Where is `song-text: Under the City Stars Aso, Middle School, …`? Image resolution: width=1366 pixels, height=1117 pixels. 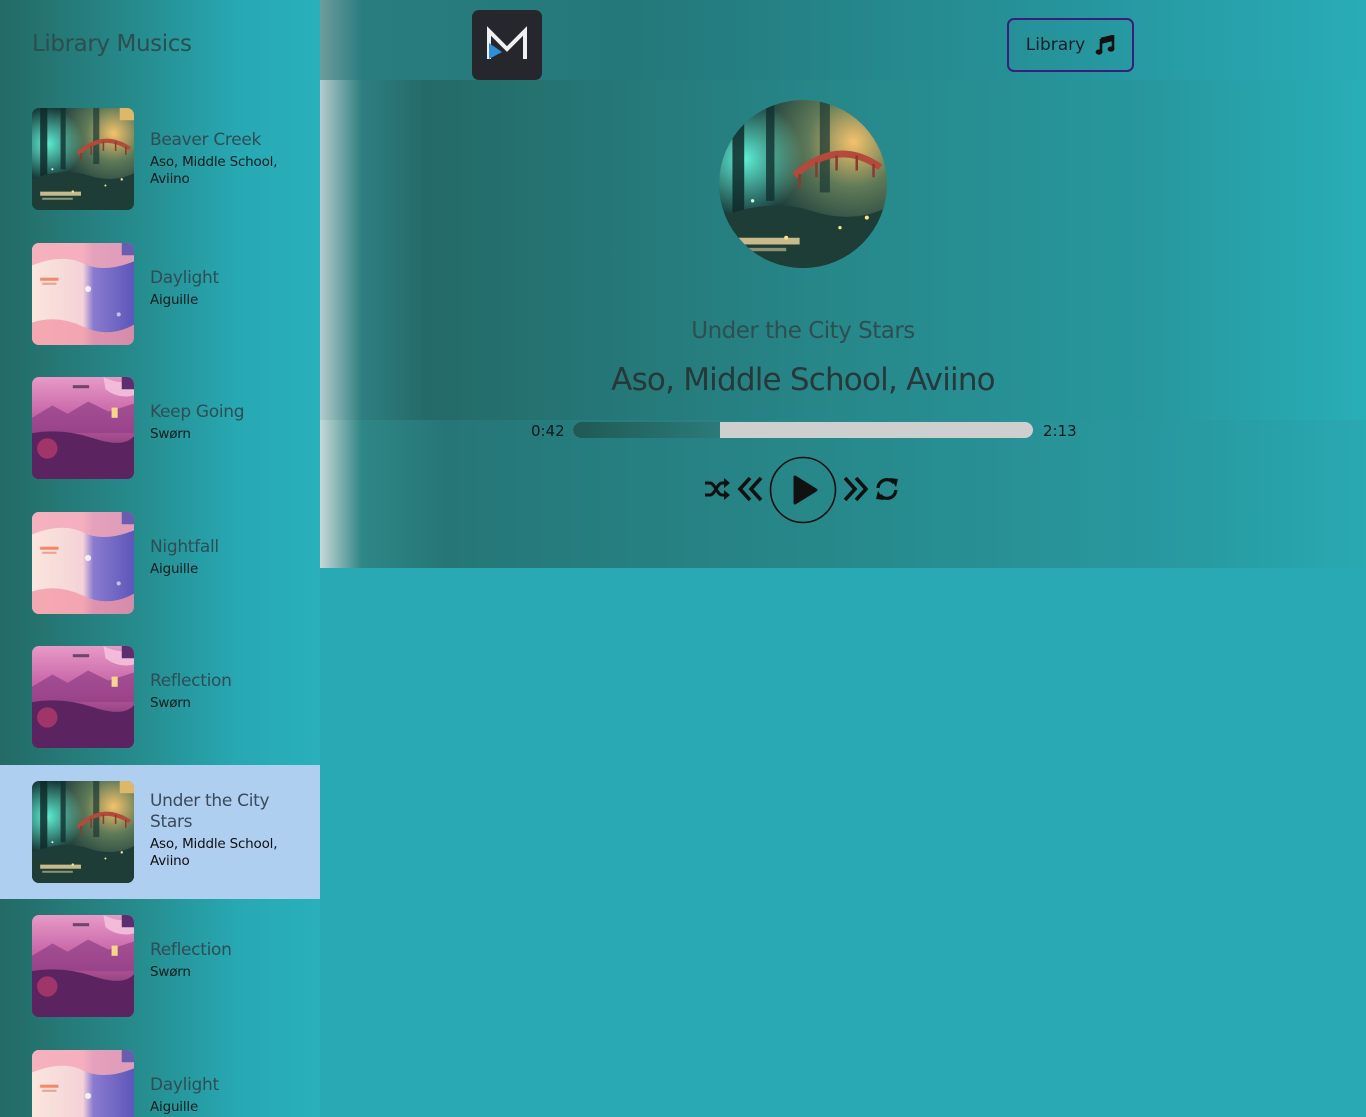
song-text: Under the City Stars Aso, Middle School, … is located at coordinates (230, 830).